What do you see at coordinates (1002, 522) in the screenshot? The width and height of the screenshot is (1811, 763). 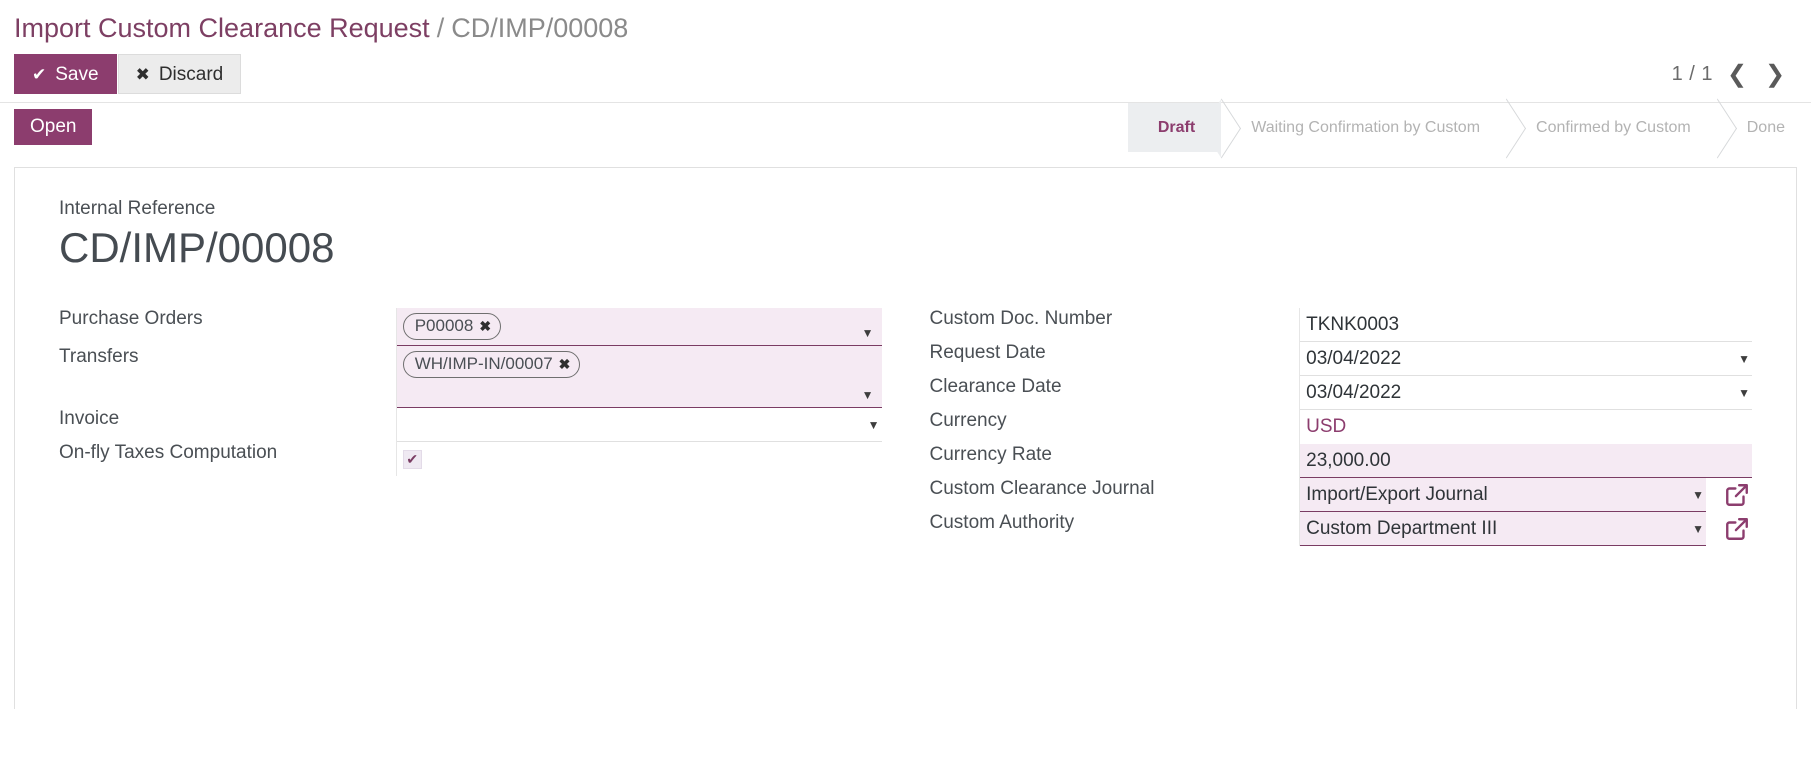 I see `custom-authority-label: Custom Authority` at bounding box center [1002, 522].